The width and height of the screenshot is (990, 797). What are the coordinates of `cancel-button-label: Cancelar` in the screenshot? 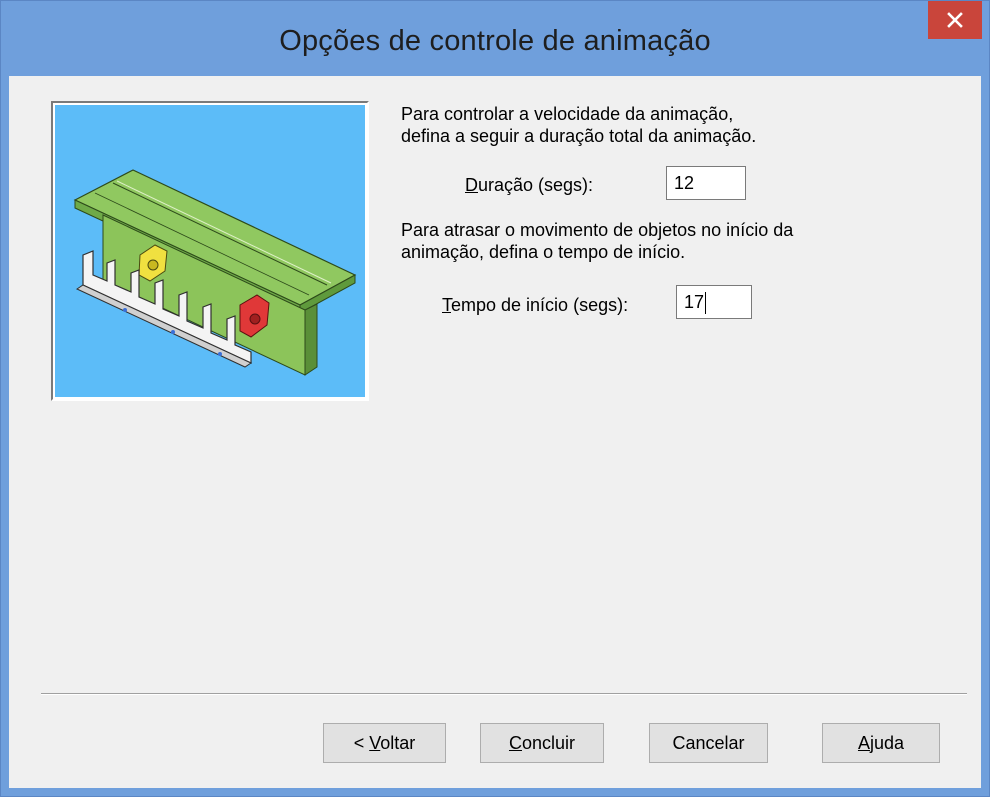 It's located at (708, 743).